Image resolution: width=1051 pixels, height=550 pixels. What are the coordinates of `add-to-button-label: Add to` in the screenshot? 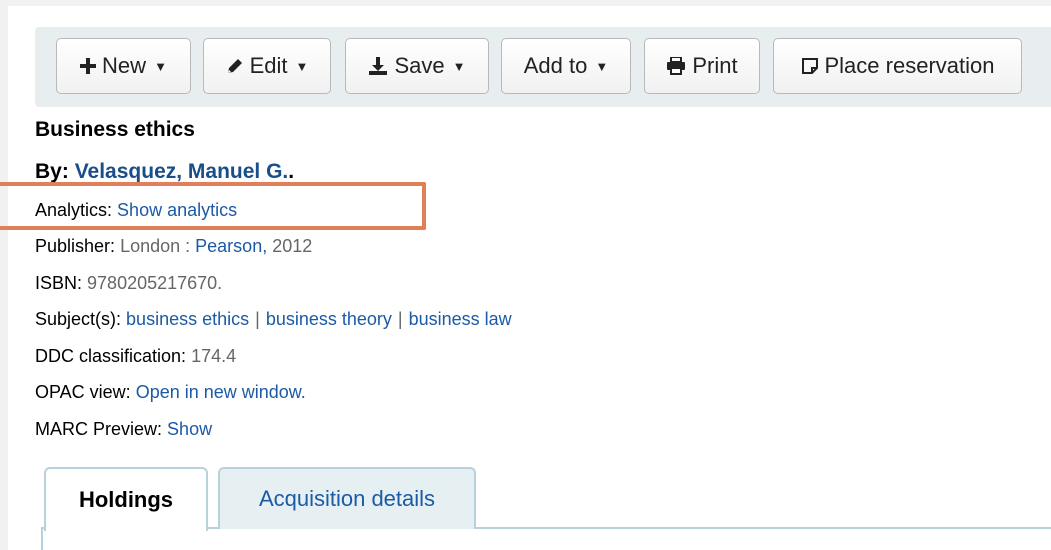 It's located at (555, 65).